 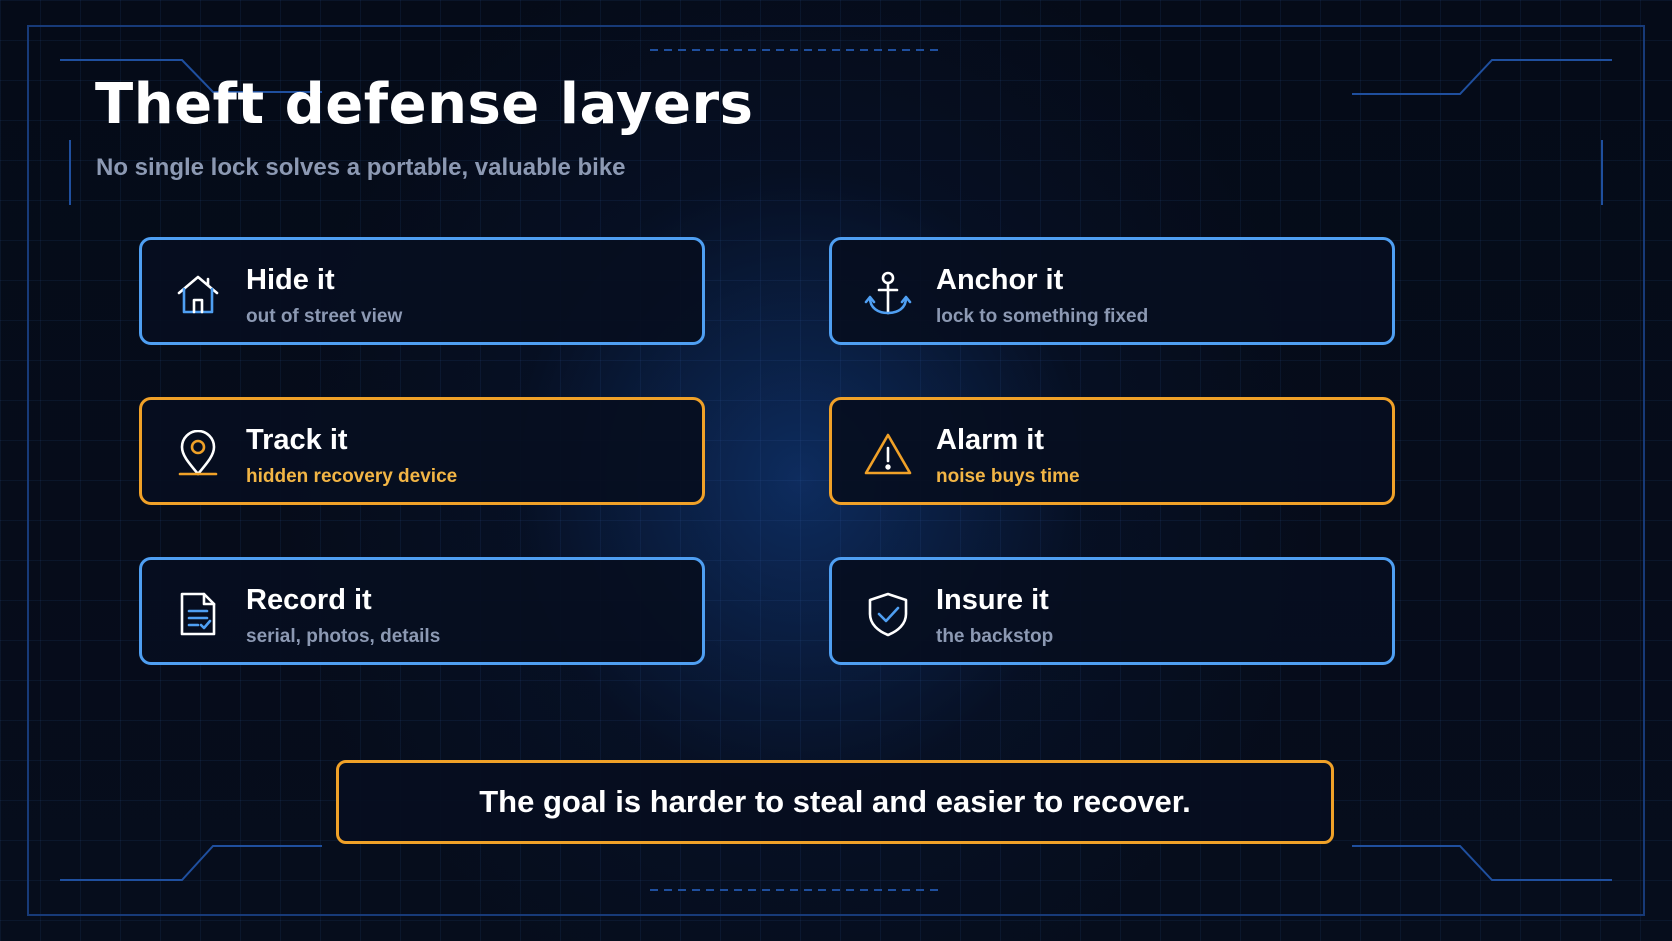 What do you see at coordinates (343, 636) in the screenshot?
I see `card-description: serial, photos, details` at bounding box center [343, 636].